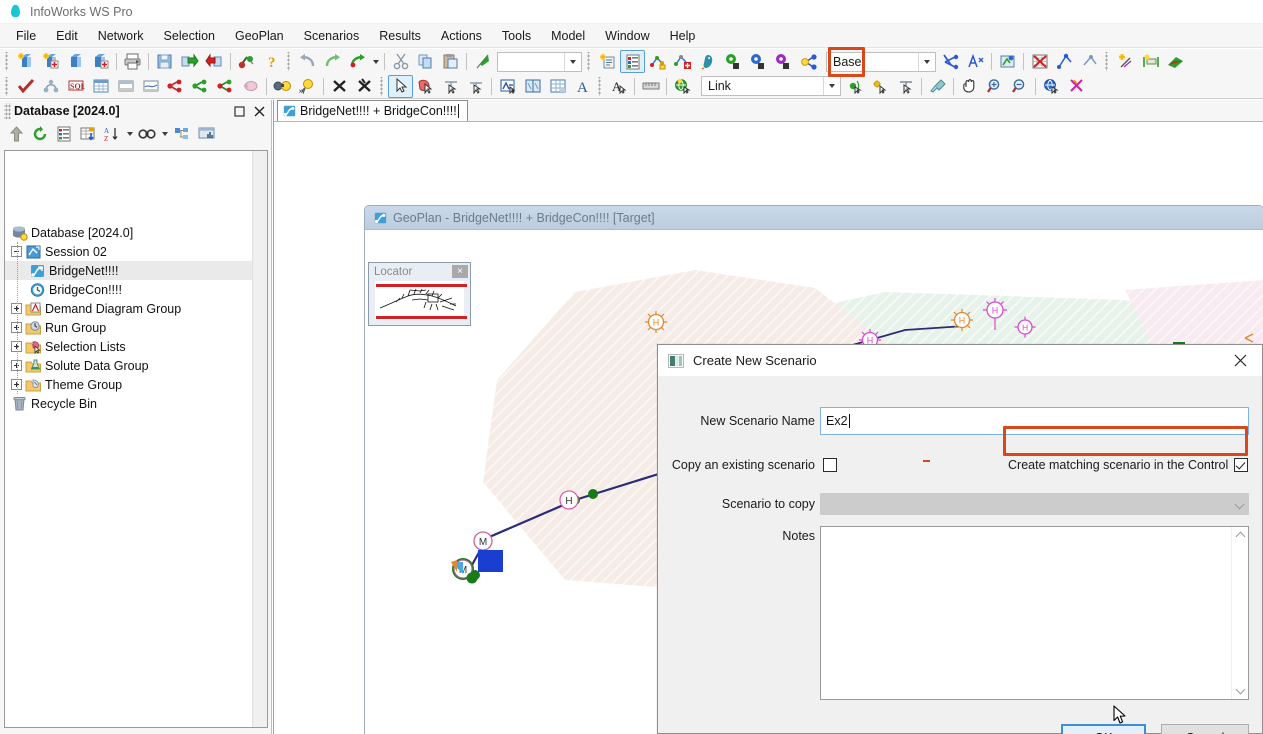 This screenshot has width=1263, height=734. I want to click on menu-window: Window, so click(627, 36).